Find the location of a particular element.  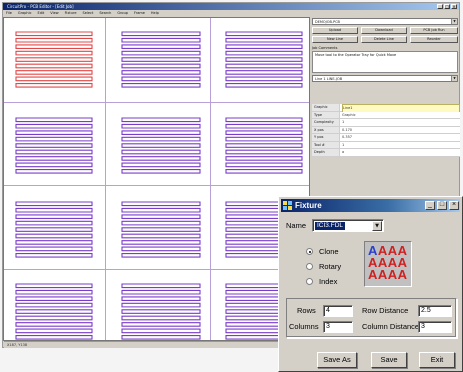

property-value: 0.357 is located at coordinates (347, 137).